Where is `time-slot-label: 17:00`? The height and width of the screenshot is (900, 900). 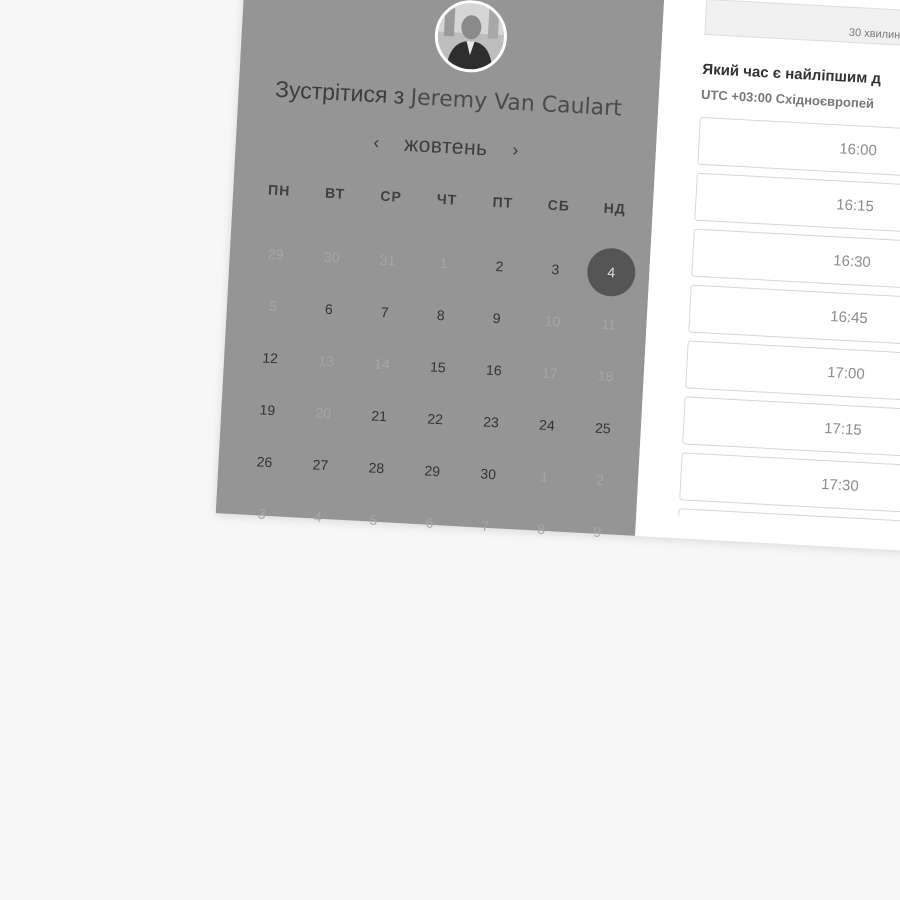
time-slot-label: 17:00 is located at coordinates (846, 373).